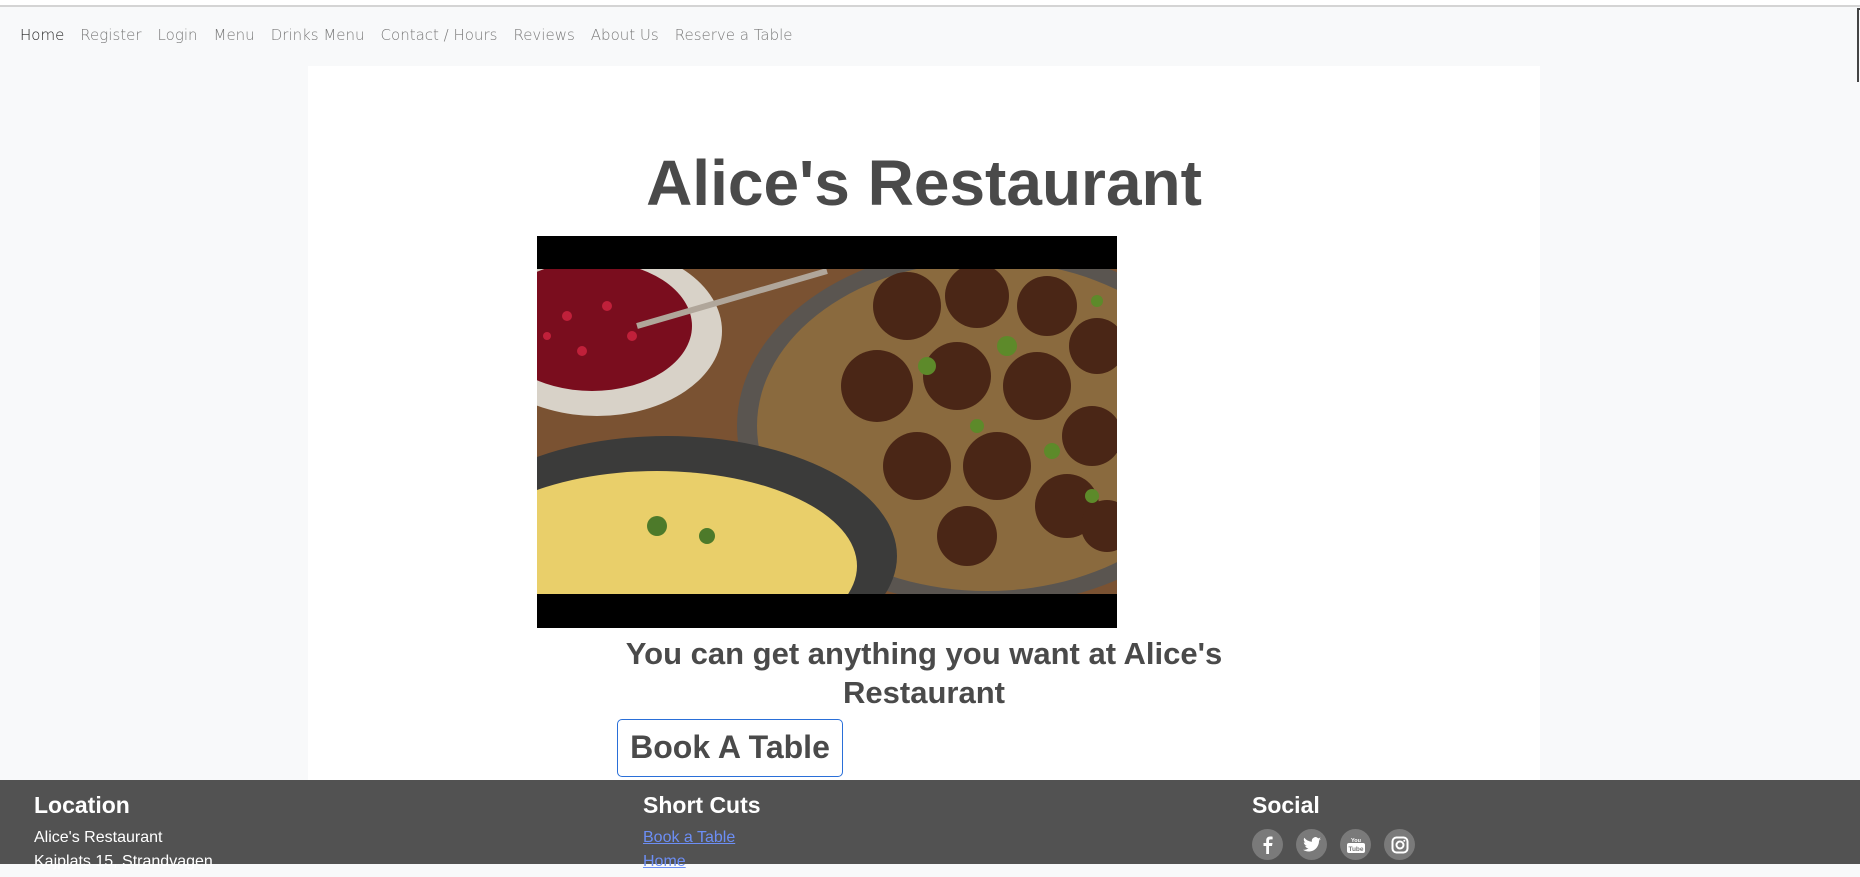 Image resolution: width=1860 pixels, height=877 pixels. What do you see at coordinates (1267, 844) in the screenshot?
I see `facebook-icon` at bounding box center [1267, 844].